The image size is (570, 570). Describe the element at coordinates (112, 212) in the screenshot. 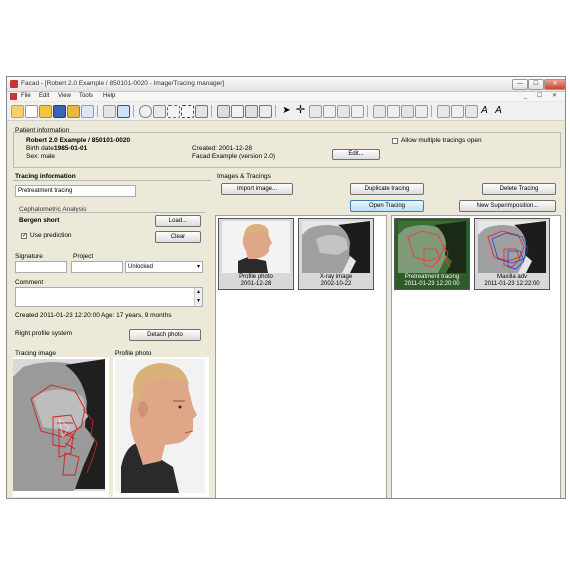

I see `divider` at that location.